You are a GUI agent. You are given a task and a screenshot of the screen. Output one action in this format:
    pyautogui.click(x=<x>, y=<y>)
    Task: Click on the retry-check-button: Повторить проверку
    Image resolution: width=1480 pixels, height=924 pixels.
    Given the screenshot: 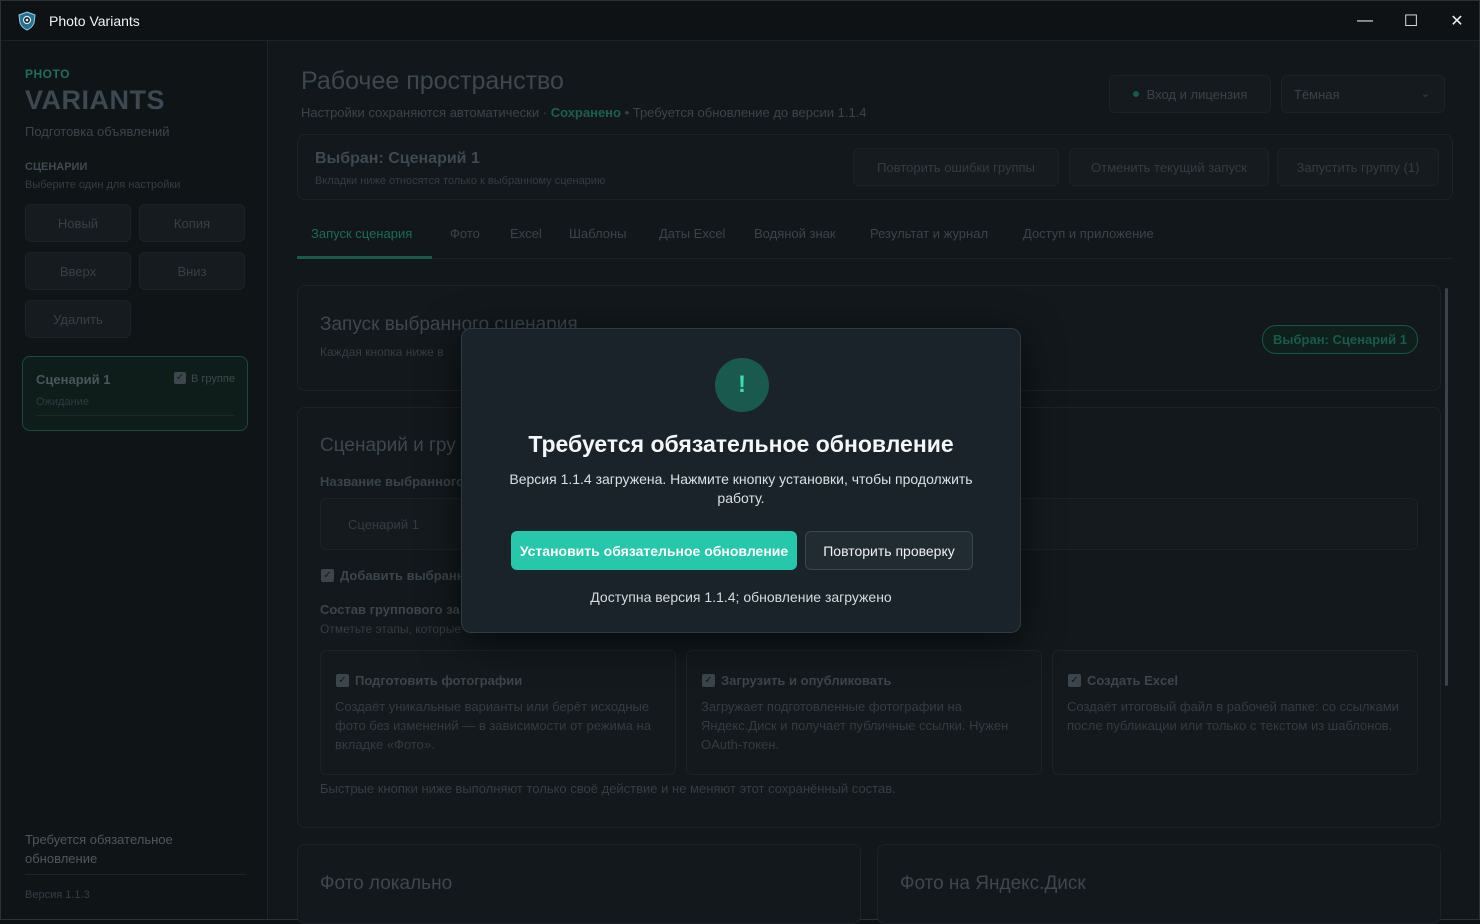 What is the action you would take?
    pyautogui.click(x=889, y=550)
    